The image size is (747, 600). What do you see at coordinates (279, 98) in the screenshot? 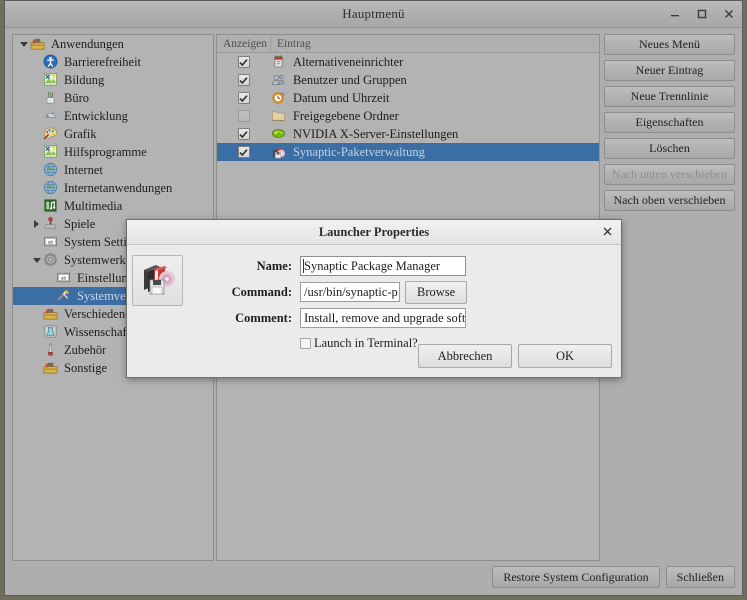
I see `clock-icon` at bounding box center [279, 98].